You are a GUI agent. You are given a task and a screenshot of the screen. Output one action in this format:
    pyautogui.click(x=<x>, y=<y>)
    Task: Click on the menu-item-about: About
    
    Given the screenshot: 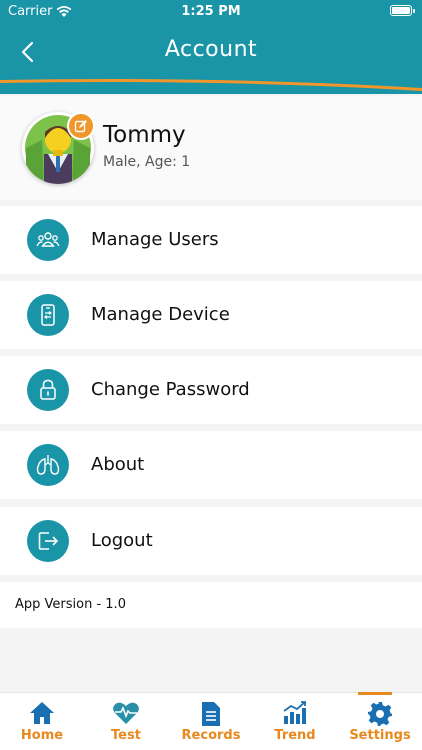 What is the action you would take?
    pyautogui.click(x=211, y=465)
    